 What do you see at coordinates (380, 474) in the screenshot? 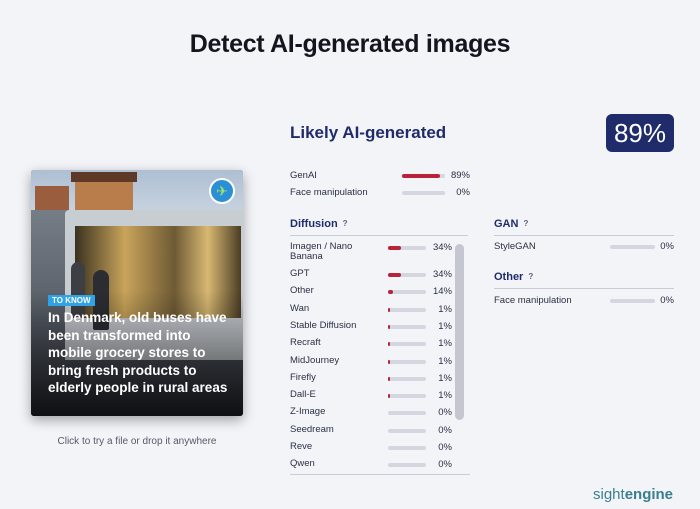
I see `diffusion-list-bottom` at bounding box center [380, 474].